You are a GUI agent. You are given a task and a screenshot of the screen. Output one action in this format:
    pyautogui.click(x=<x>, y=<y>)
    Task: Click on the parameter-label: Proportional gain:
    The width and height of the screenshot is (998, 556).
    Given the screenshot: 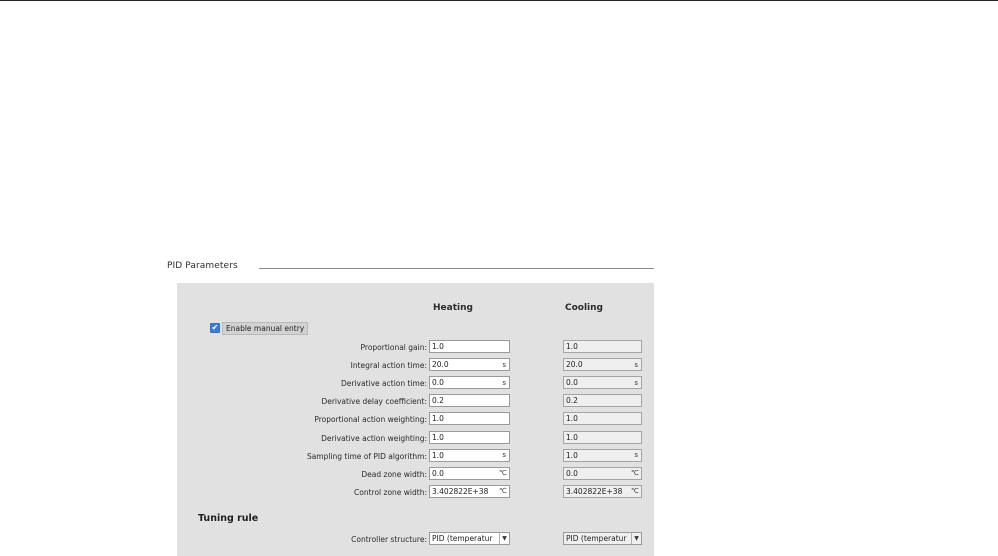 What is the action you would take?
    pyautogui.click(x=393, y=347)
    